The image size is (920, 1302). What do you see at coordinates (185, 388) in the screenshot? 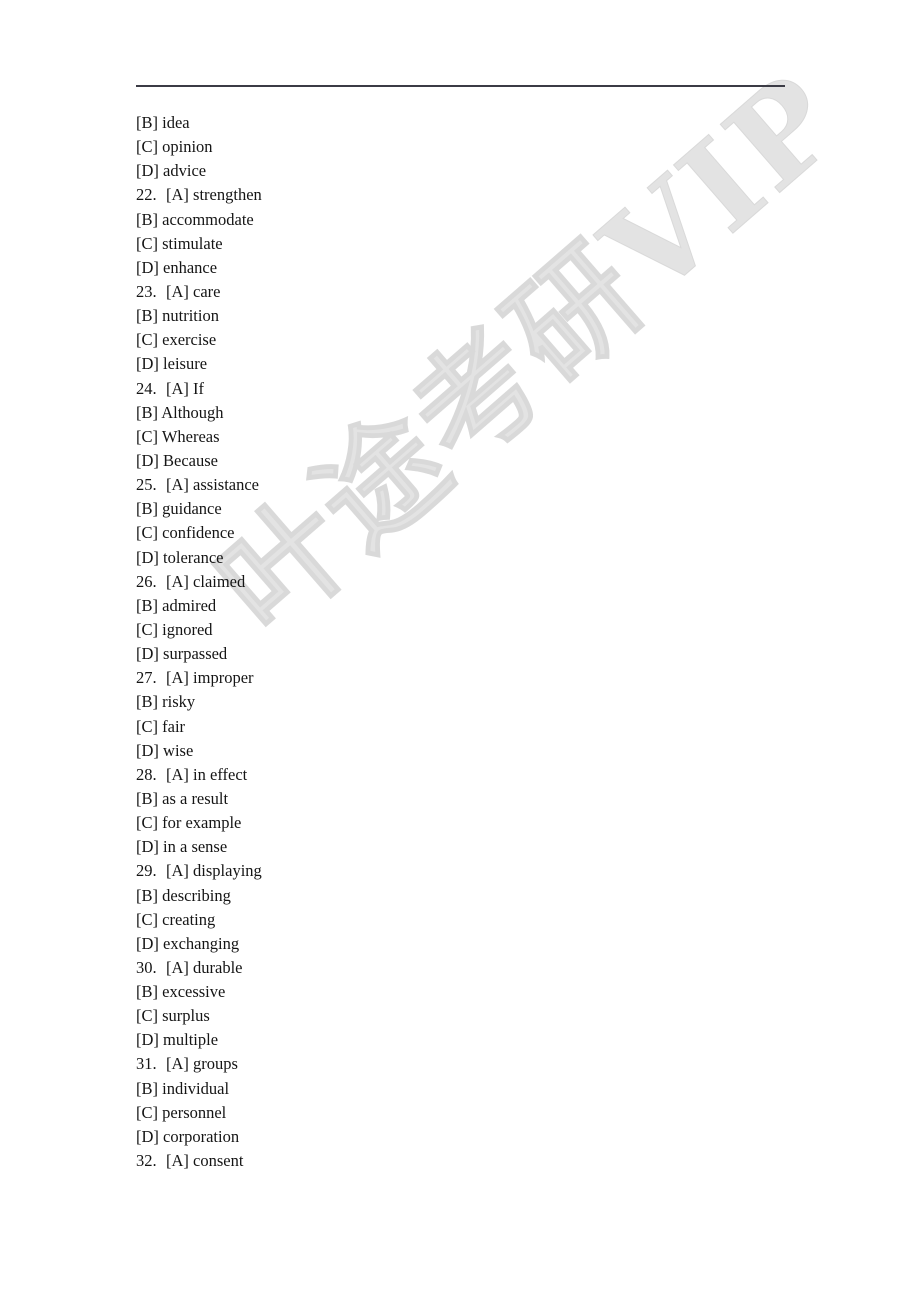
I see `option-text: [A] If` at bounding box center [185, 388].